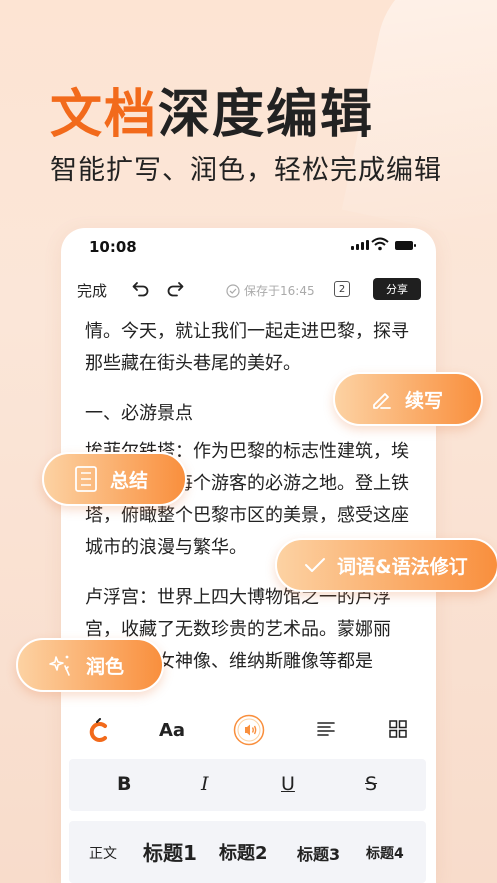 The image size is (497, 883). I want to click on grammar-revision-button: 词语&语法修订, so click(386, 565).